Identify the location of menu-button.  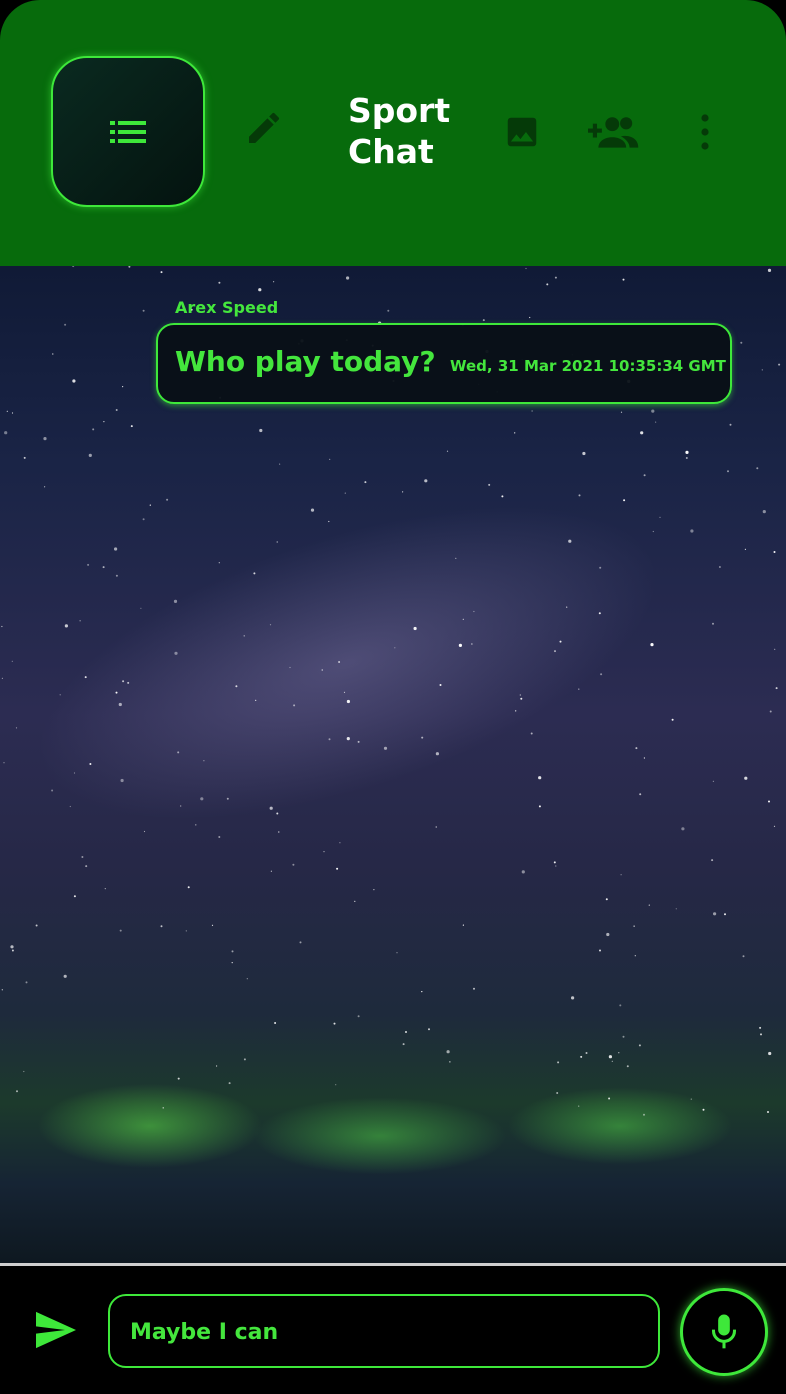
(128, 131).